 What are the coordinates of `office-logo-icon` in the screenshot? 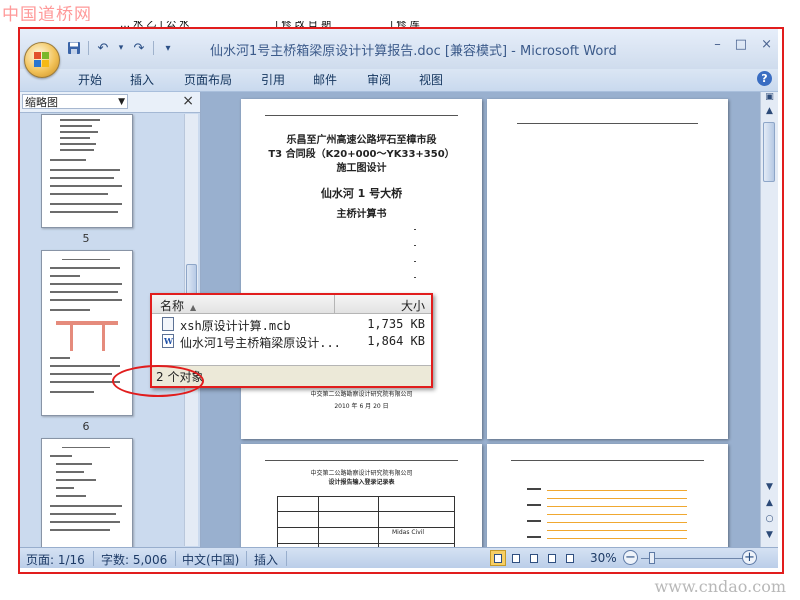 It's located at (42, 60).